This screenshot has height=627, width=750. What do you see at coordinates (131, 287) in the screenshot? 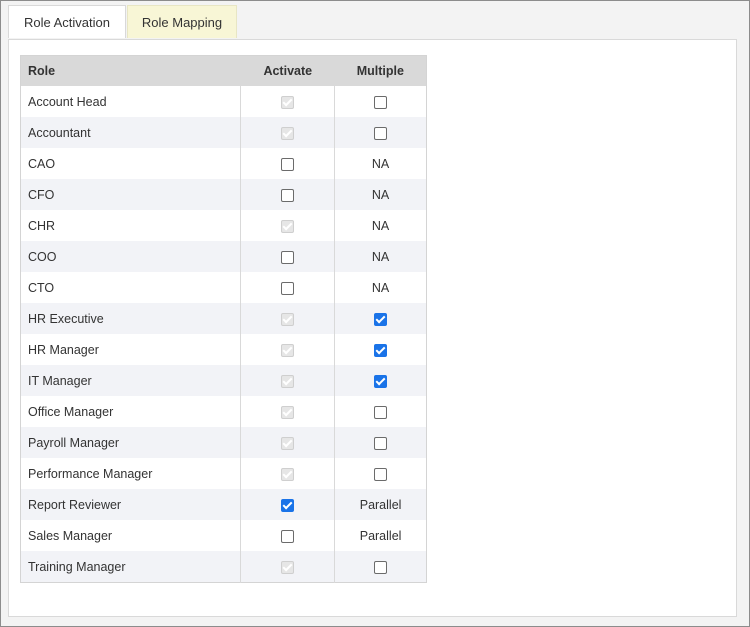
I see `role-name: CTO` at bounding box center [131, 287].